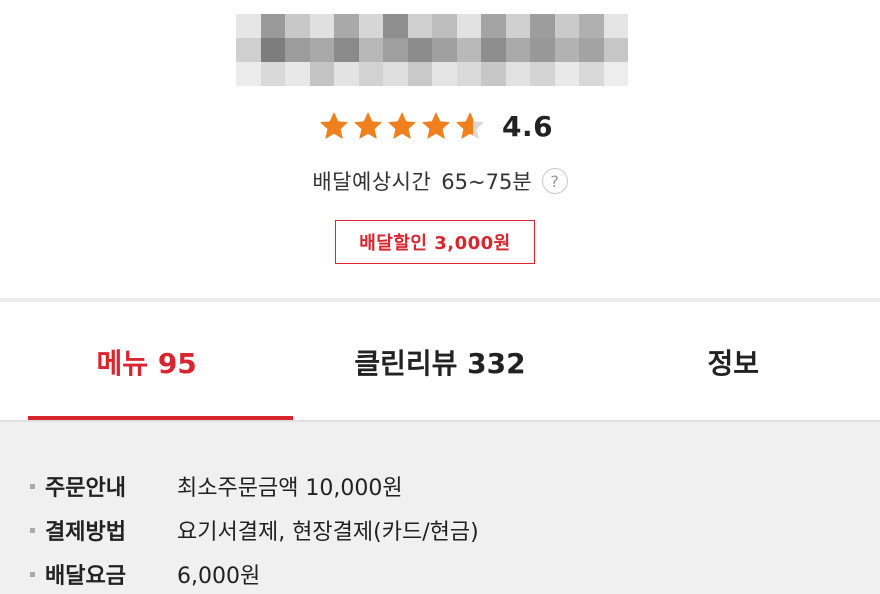 The width and height of the screenshot is (880, 594). I want to click on question-icon: ?, so click(554, 181).